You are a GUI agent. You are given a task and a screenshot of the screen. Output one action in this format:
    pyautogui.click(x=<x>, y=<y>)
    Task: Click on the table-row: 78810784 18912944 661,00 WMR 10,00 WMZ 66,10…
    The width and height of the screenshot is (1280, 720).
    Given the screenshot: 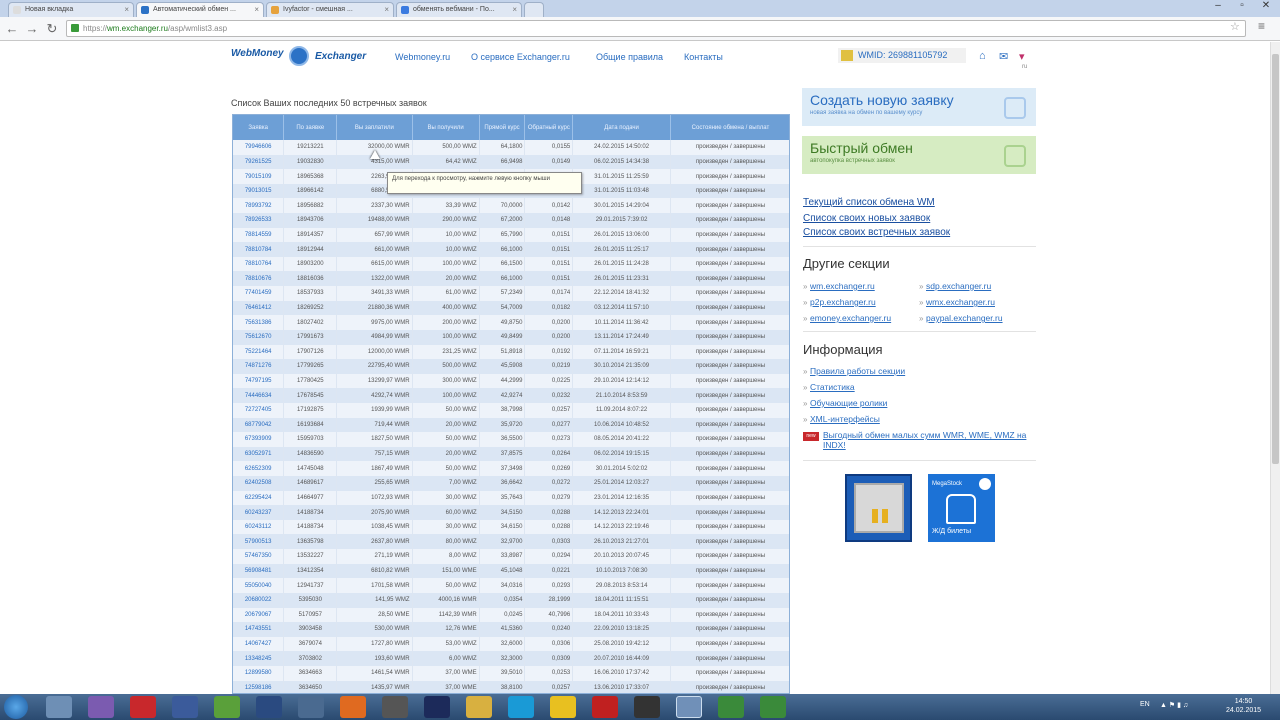 What is the action you would take?
    pyautogui.click(x=511, y=249)
    